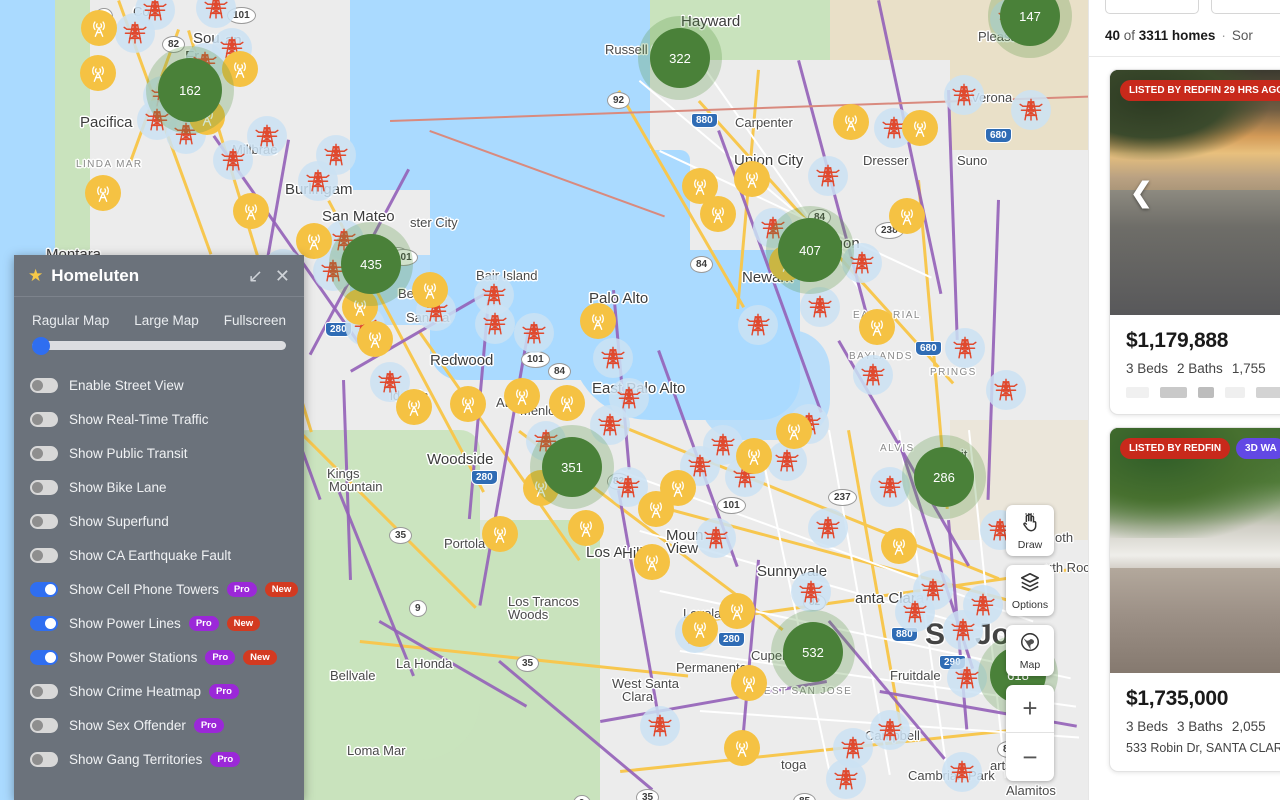  Describe the element at coordinates (1030, 530) in the screenshot. I see `draw-button: Draw` at that location.